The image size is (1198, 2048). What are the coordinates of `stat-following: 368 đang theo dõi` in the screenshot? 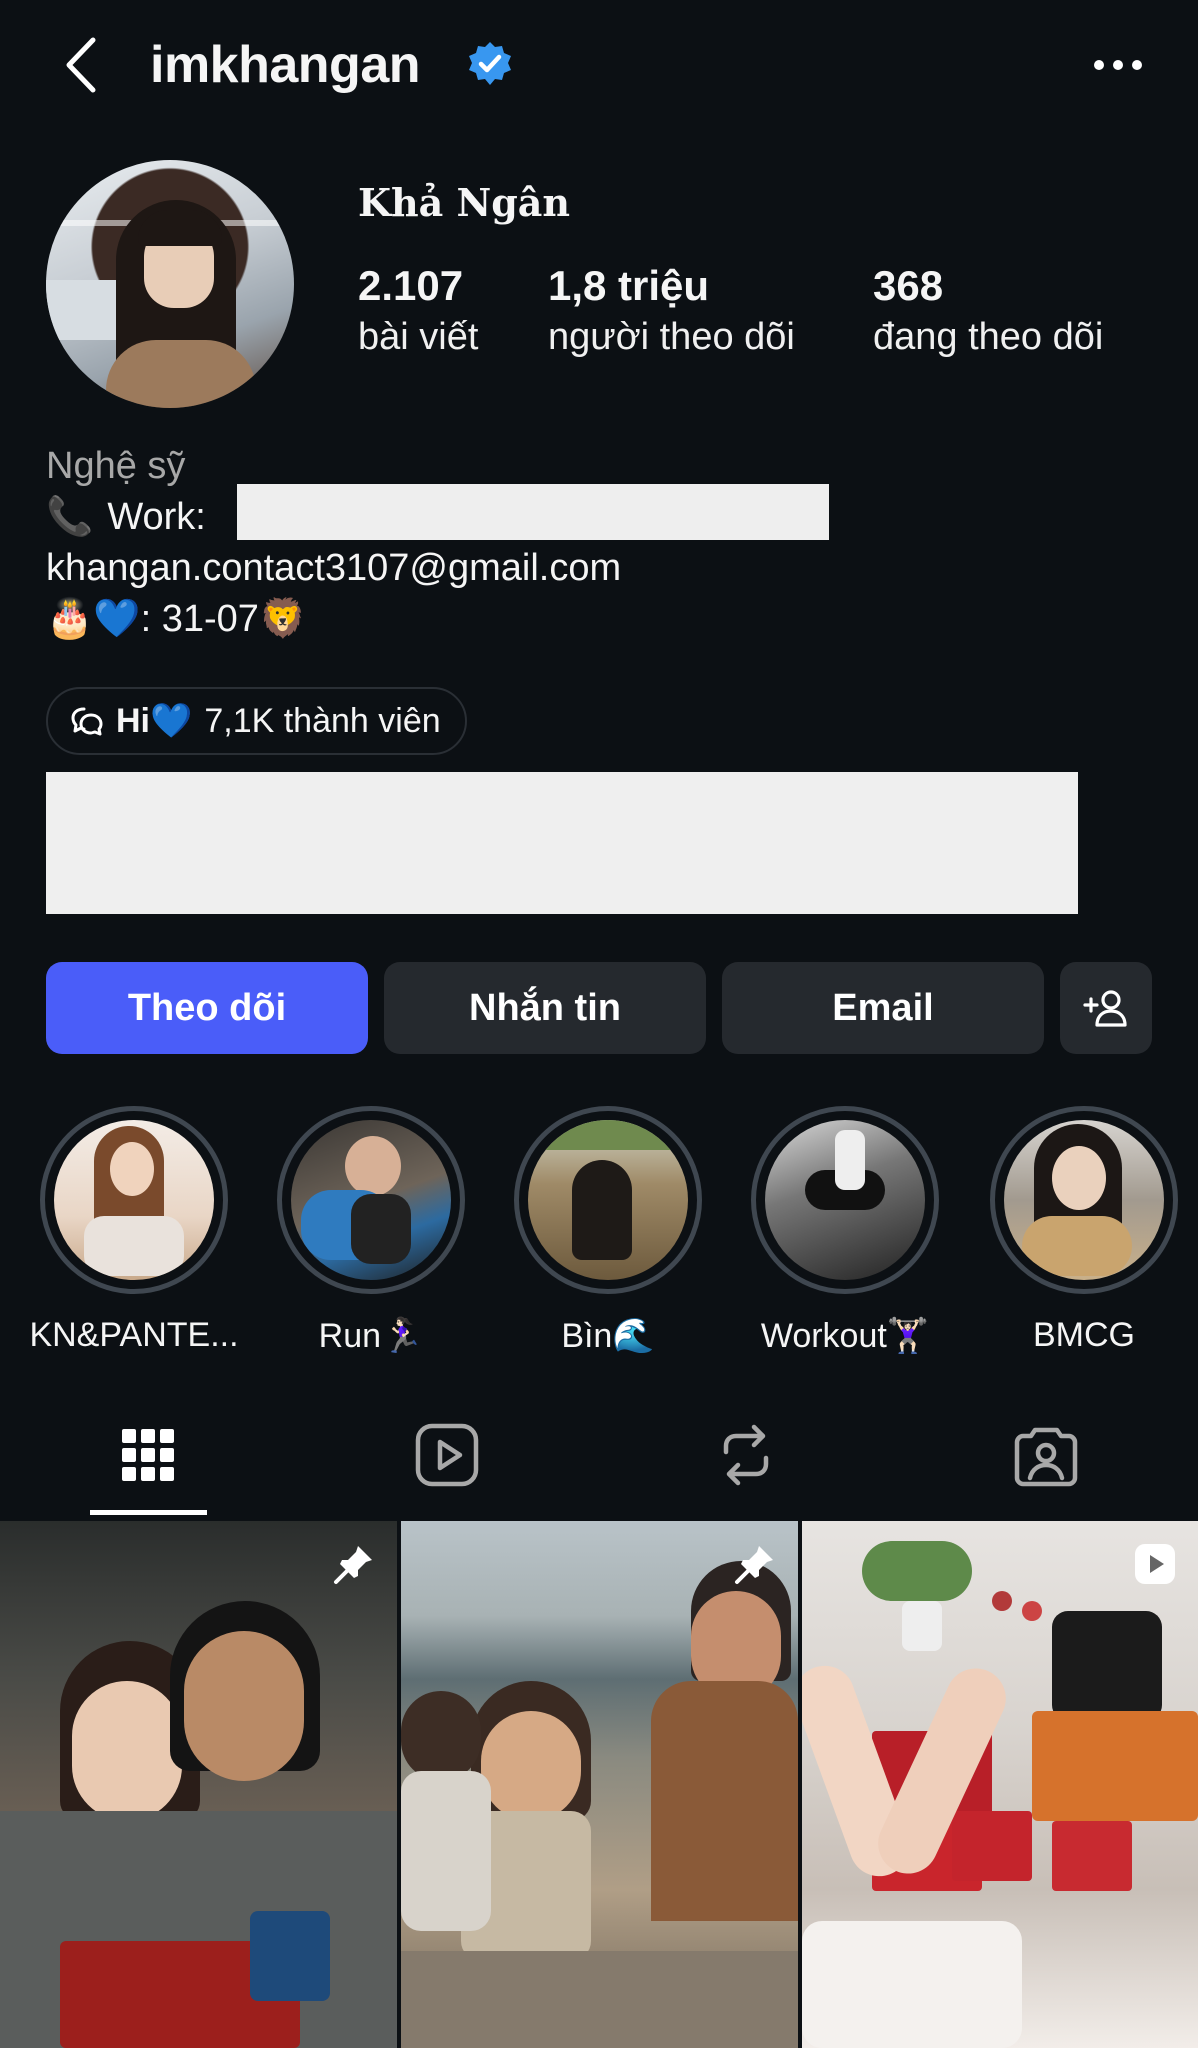 It's located at (988, 310).